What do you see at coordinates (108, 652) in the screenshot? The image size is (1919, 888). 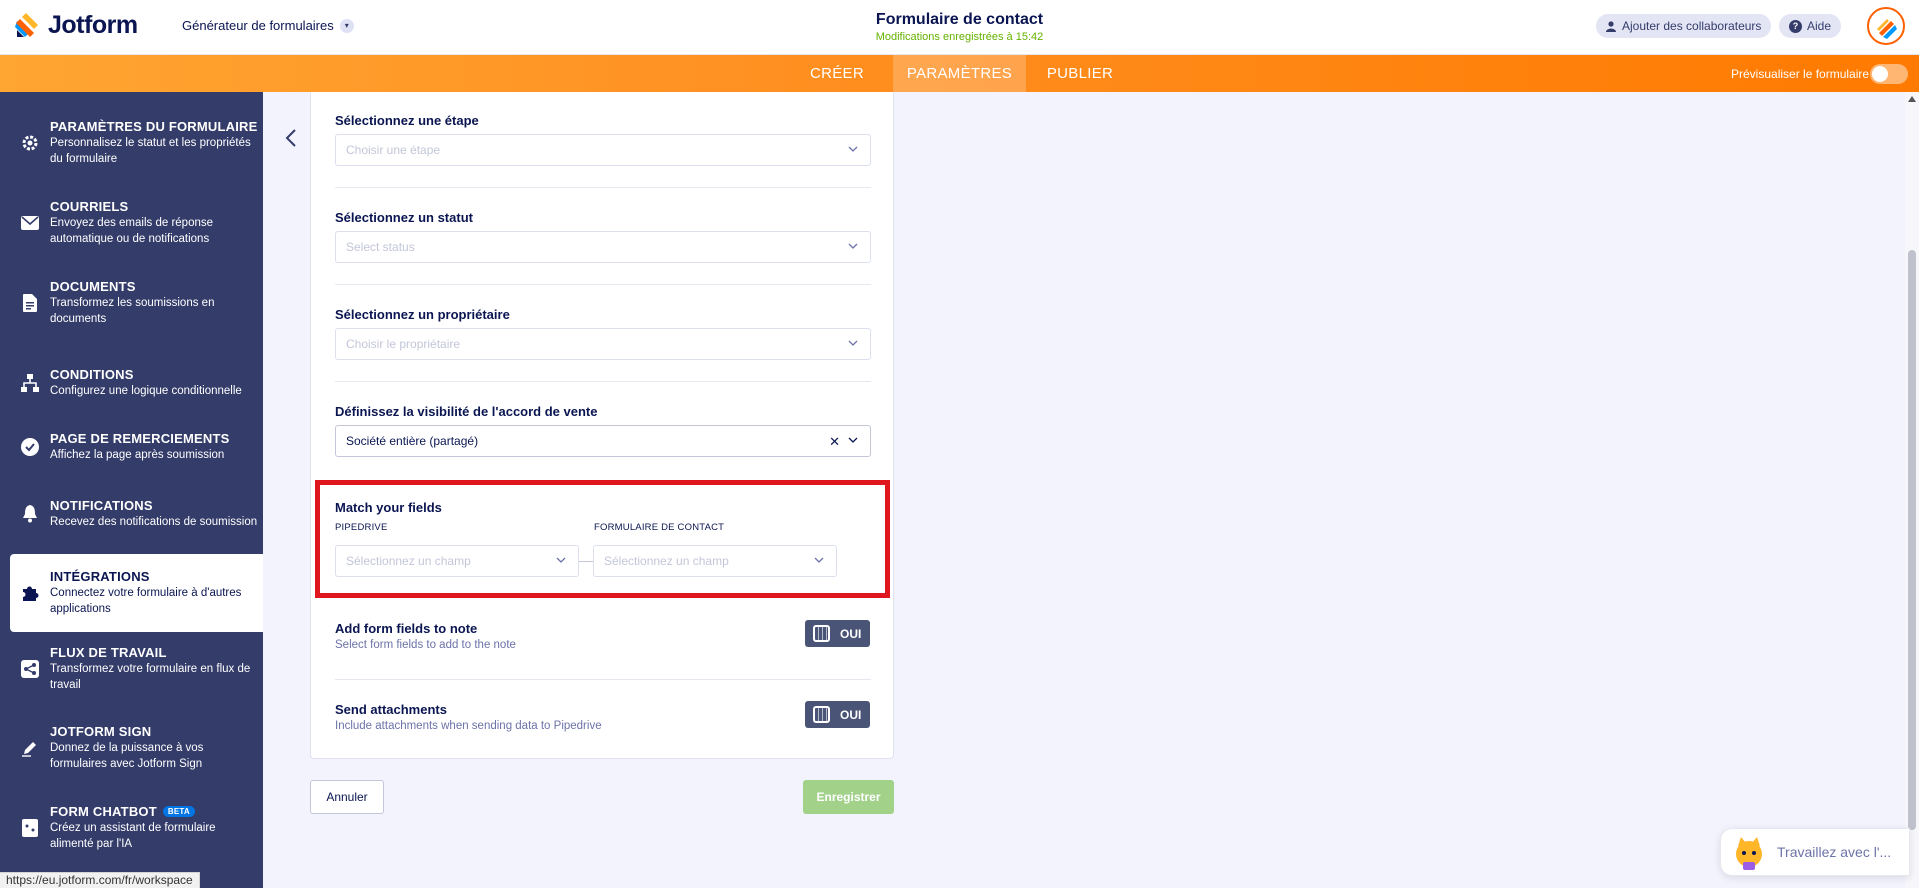 I see `sidebar-item-title: FLUX DE TRAVAIL` at bounding box center [108, 652].